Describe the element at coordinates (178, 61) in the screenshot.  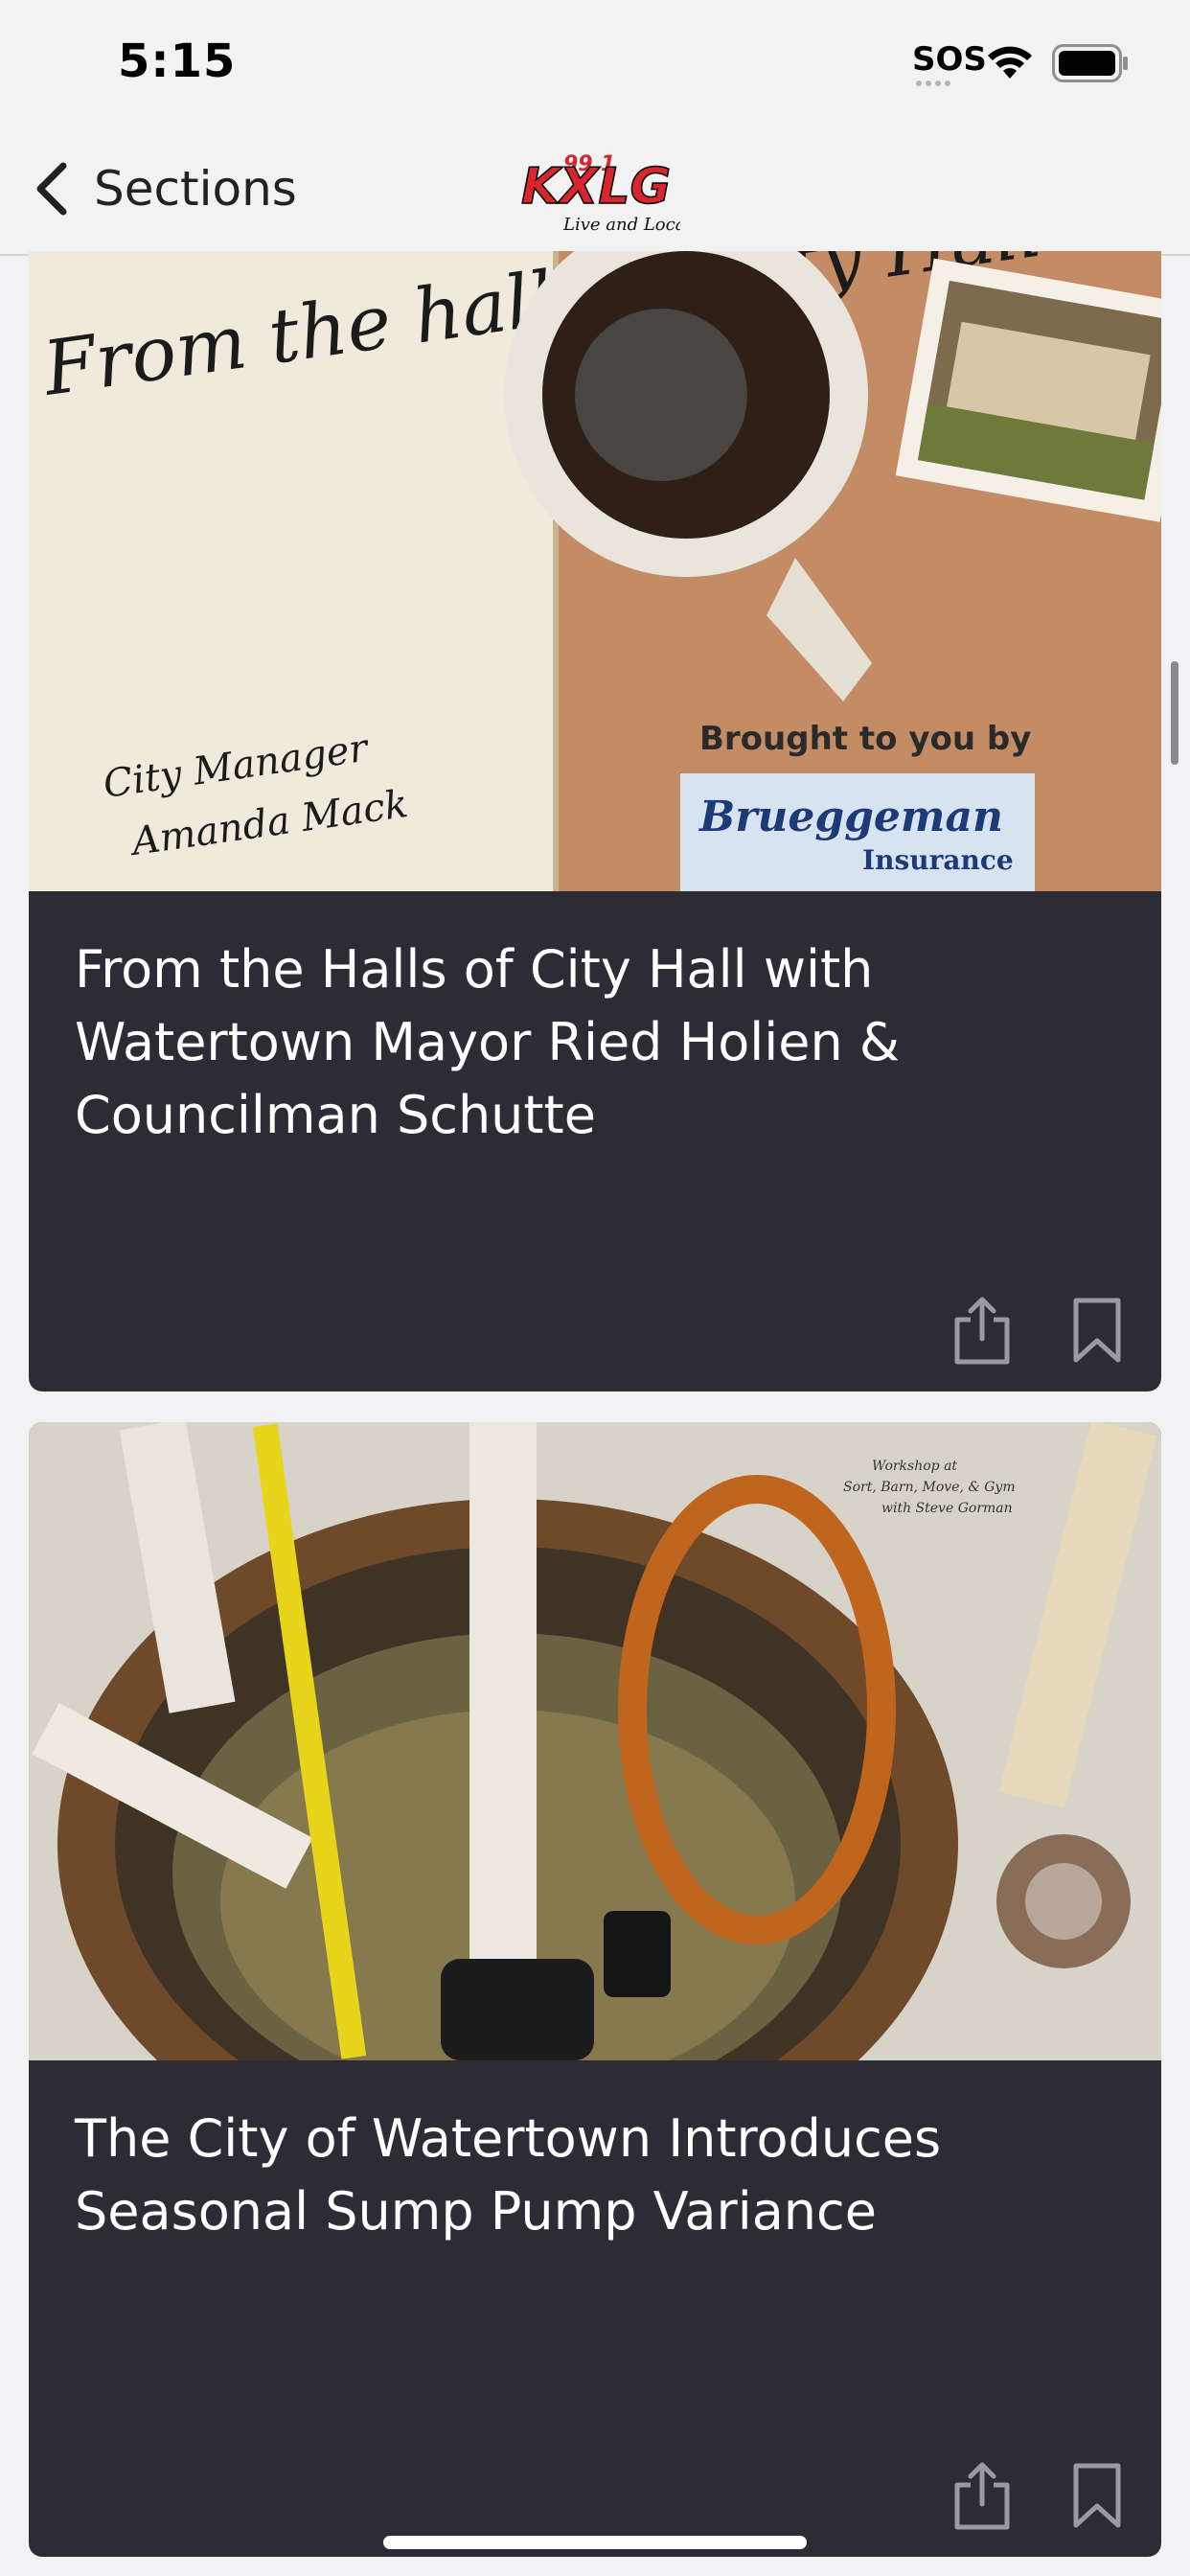
I see `status-time: 5:15` at that location.